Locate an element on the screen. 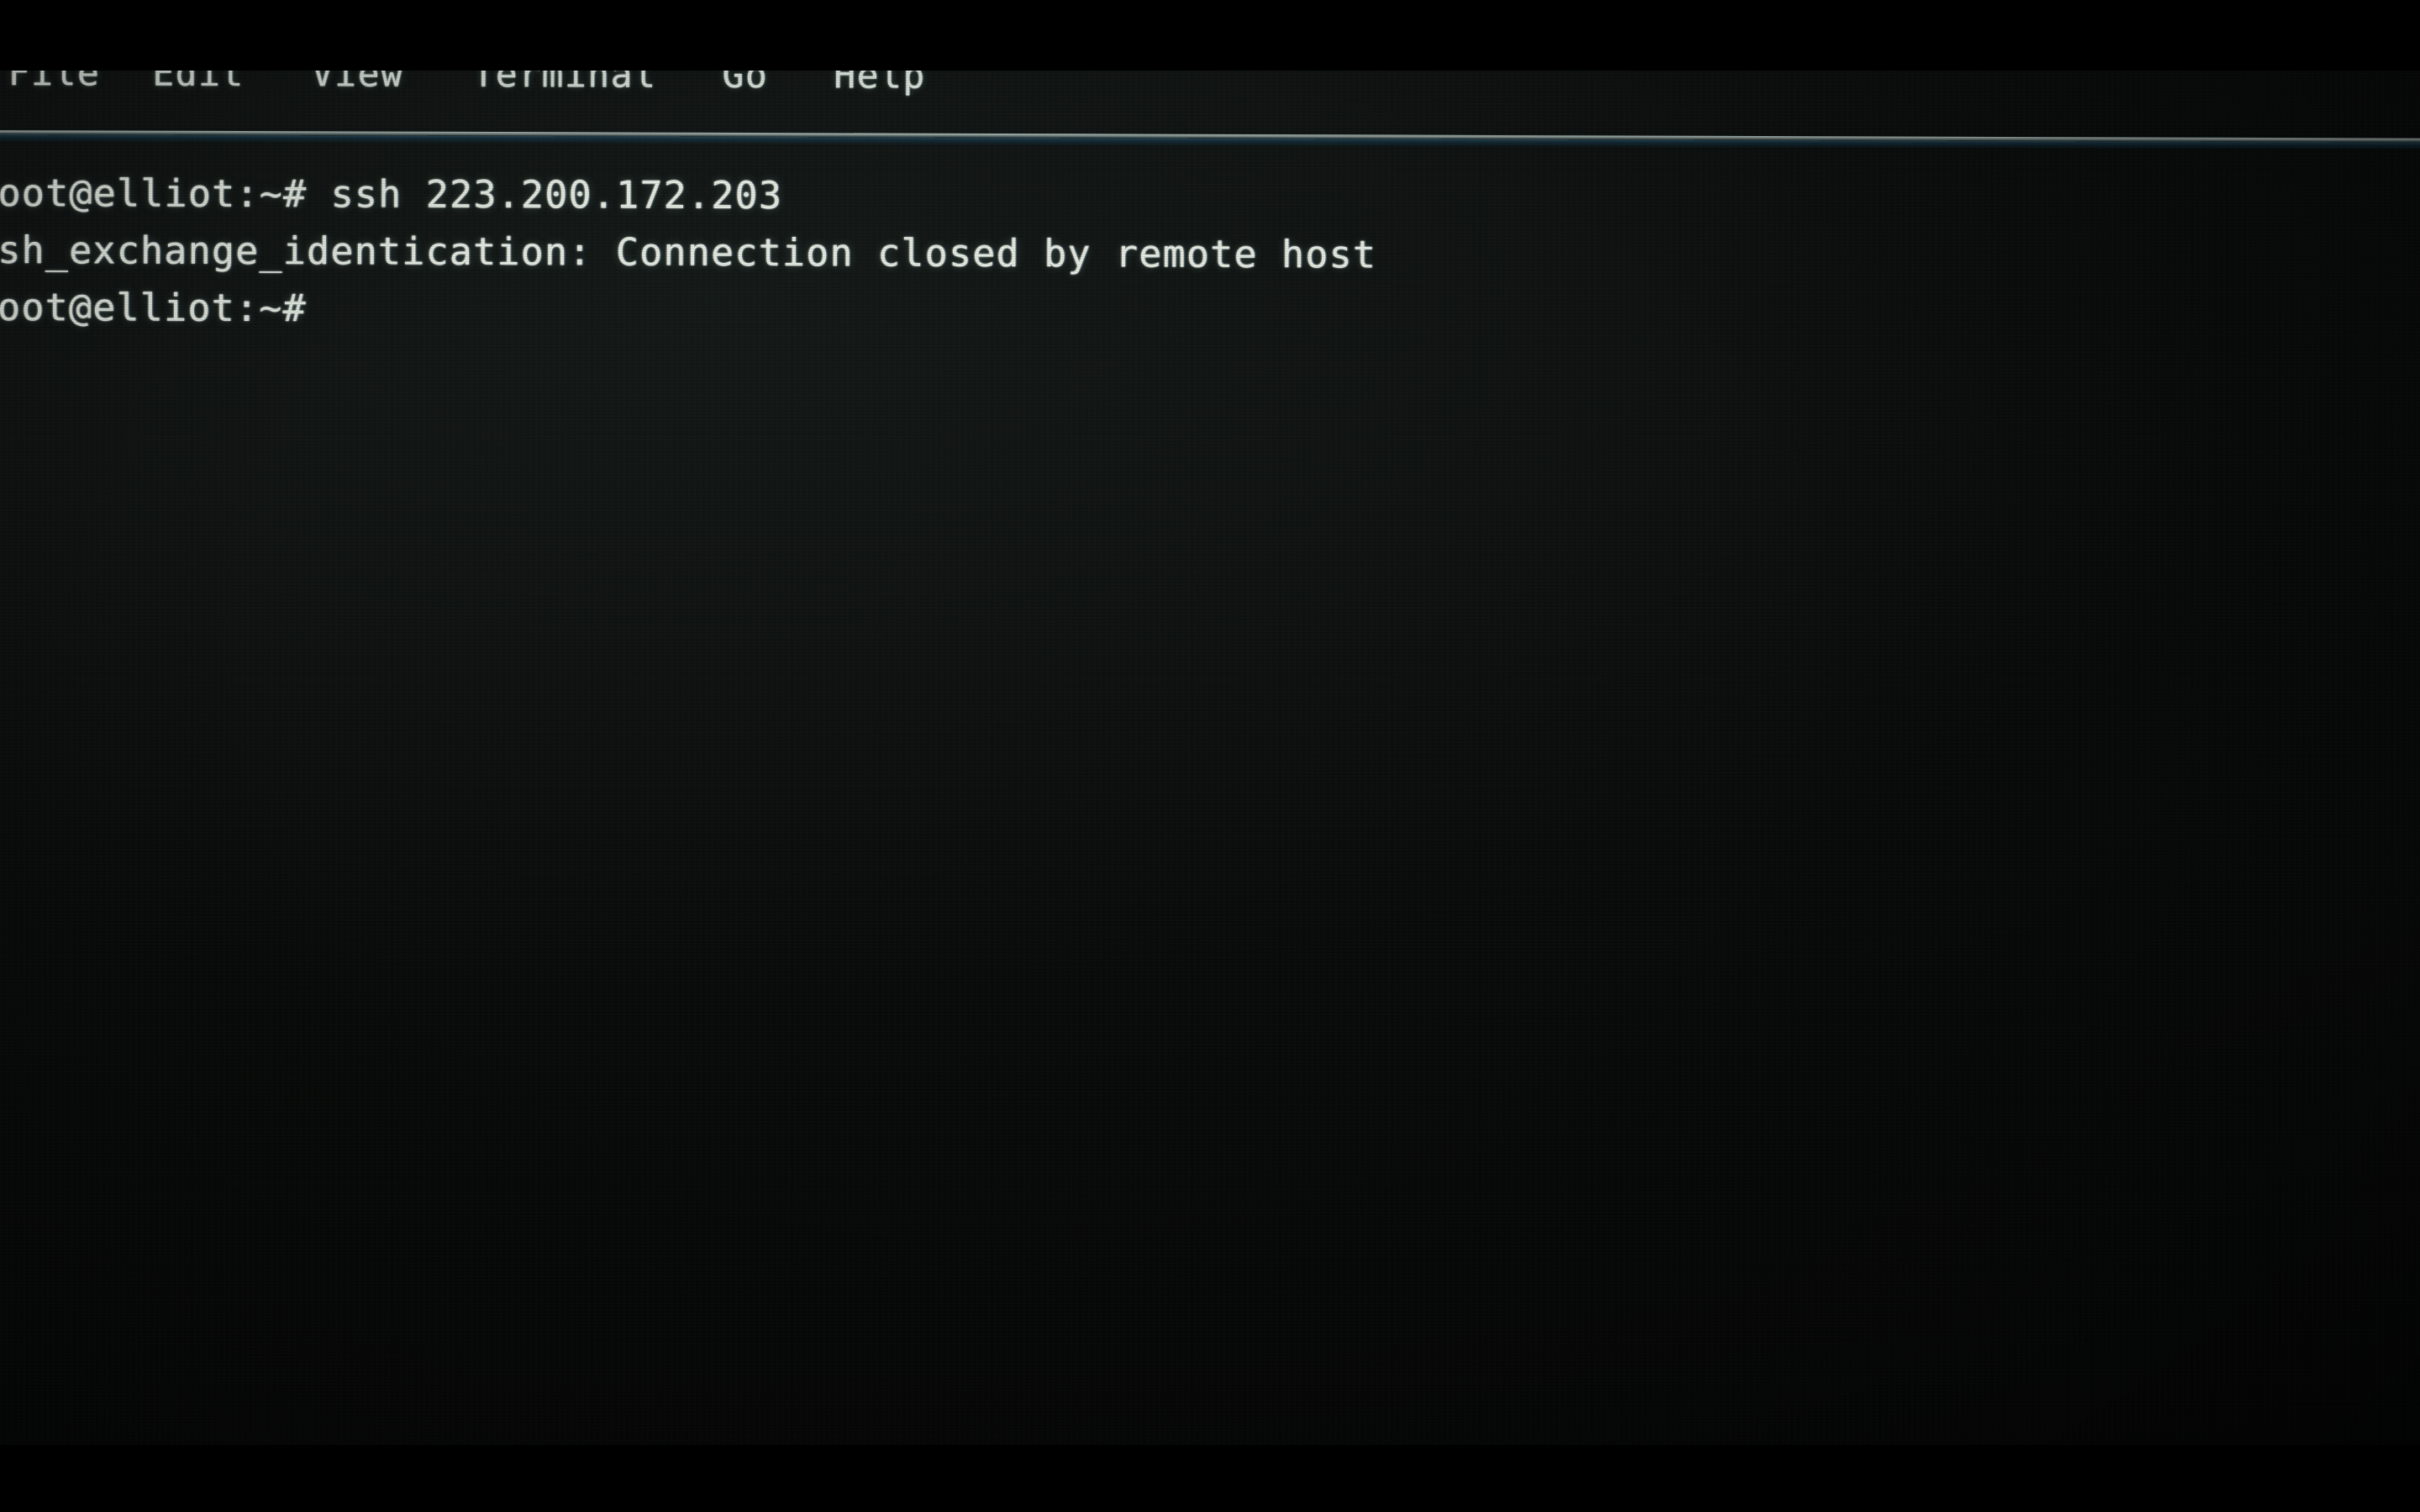 Image resolution: width=2420 pixels, height=1512 pixels. terminal-line-prompt: root@elliot:~# is located at coordinates (153, 307).